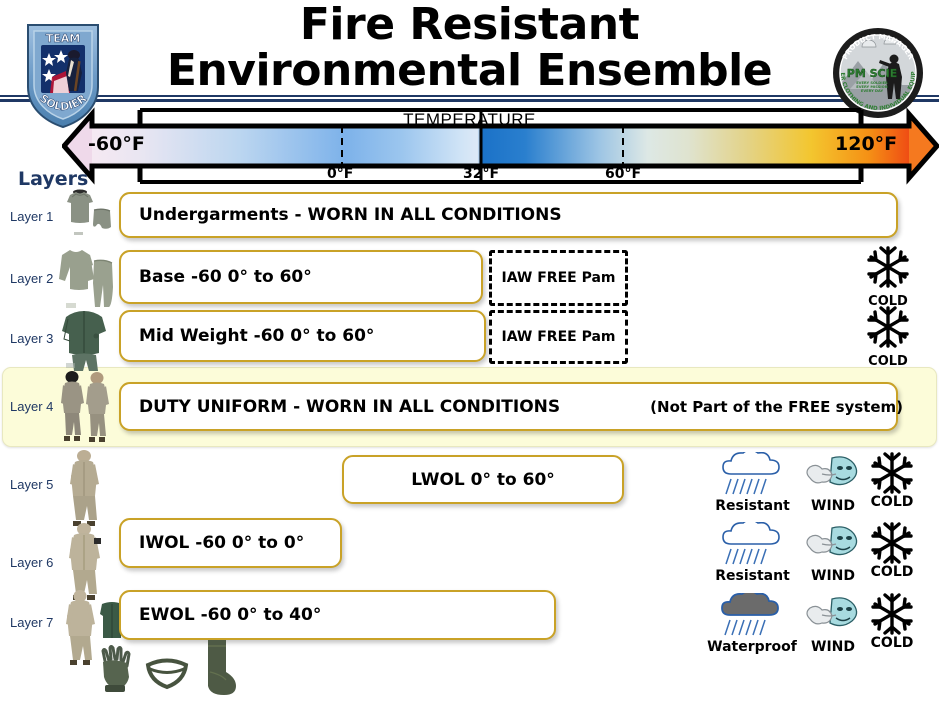 The width and height of the screenshot is (939, 704). I want to click on layer-2-content-box: Base -60 0° to 60°, so click(301, 277).